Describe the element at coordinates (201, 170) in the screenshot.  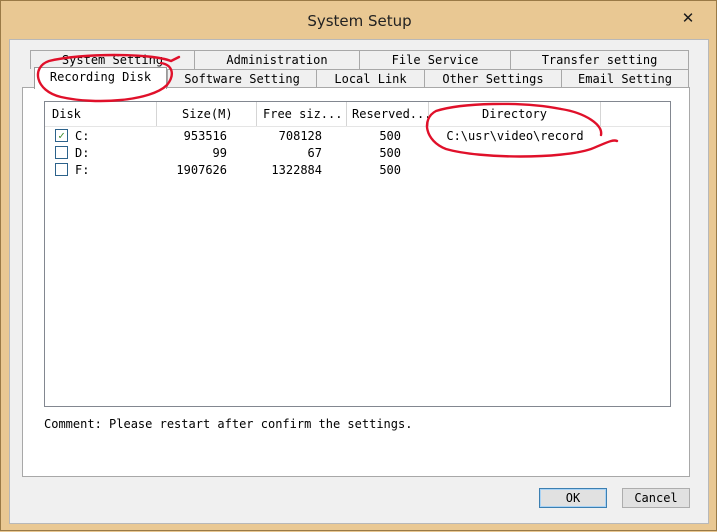
I see `size-cell: 1907626` at that location.